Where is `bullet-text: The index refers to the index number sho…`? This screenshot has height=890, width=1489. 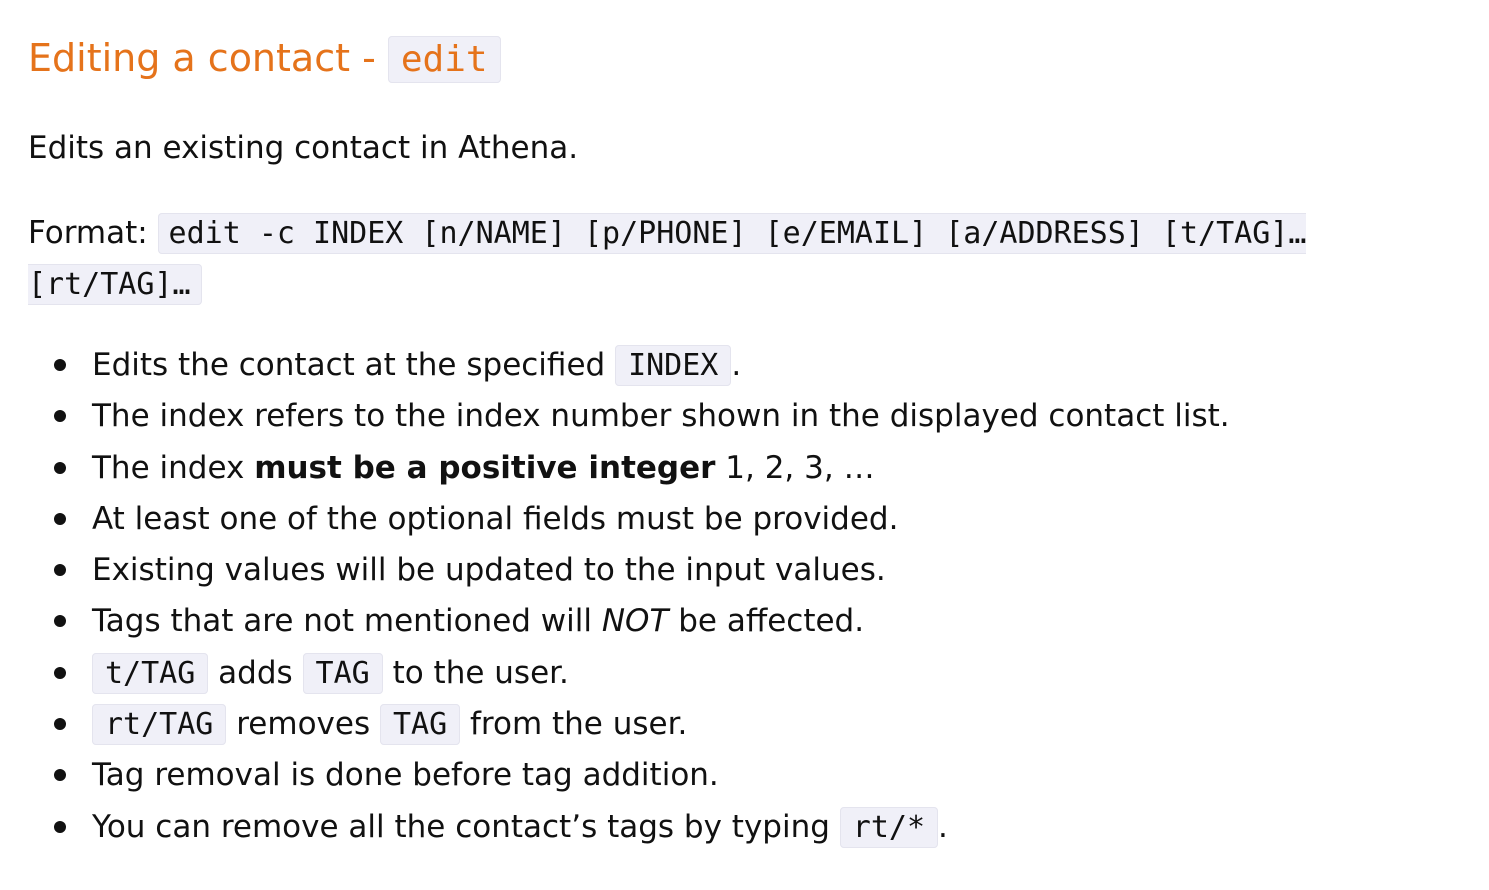
bullet-text: The index refers to the index number sho… is located at coordinates (661, 416).